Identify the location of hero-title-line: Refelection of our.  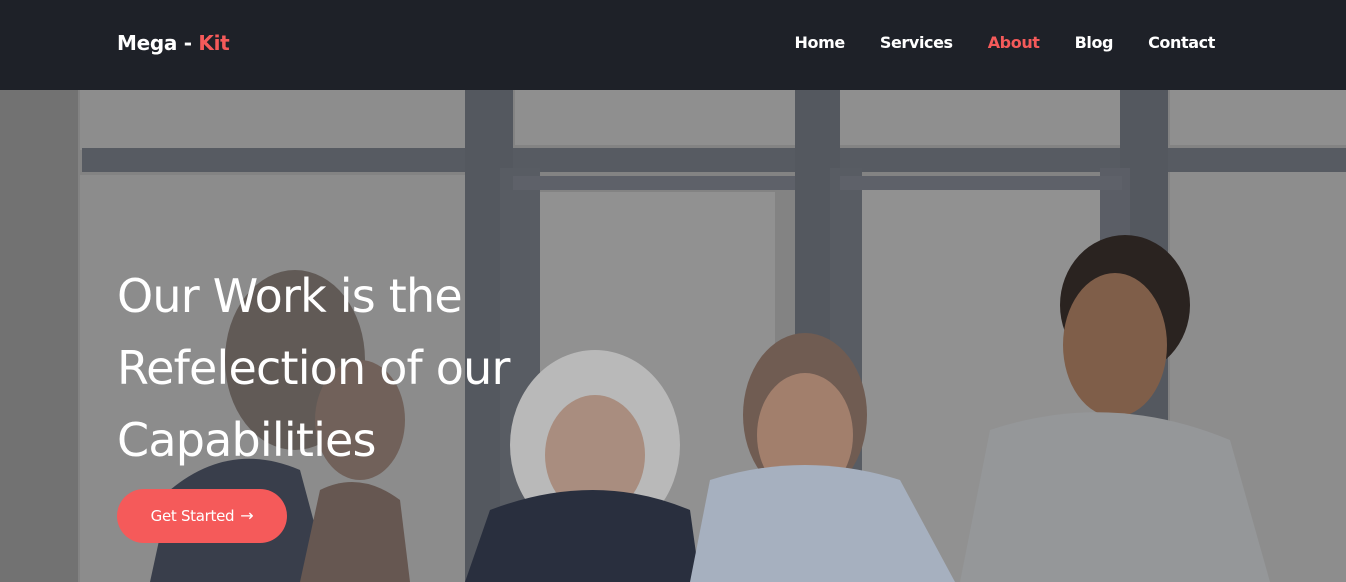
(313, 368).